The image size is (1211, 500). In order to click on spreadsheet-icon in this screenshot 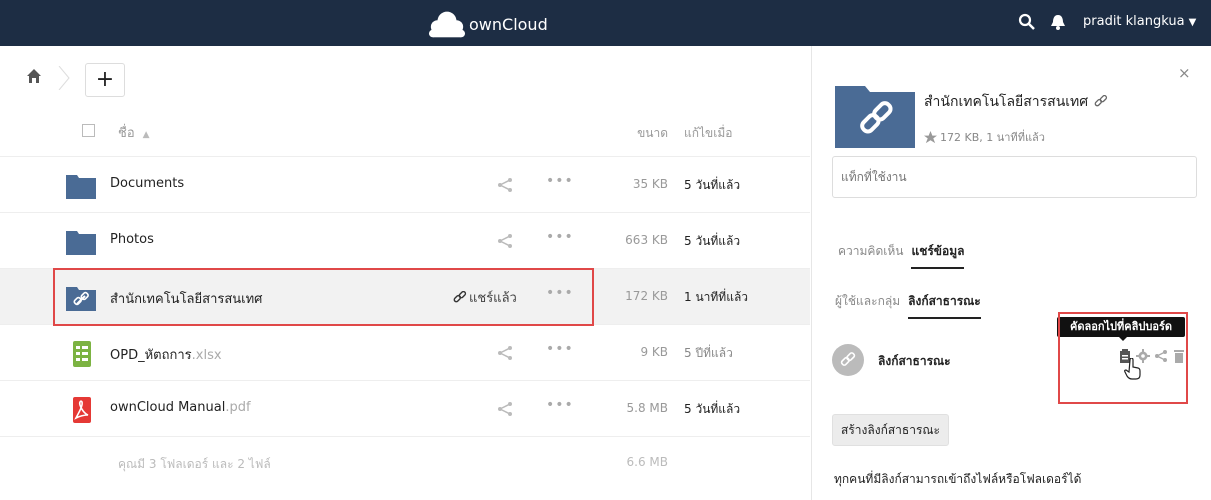, I will do `click(82, 354)`.